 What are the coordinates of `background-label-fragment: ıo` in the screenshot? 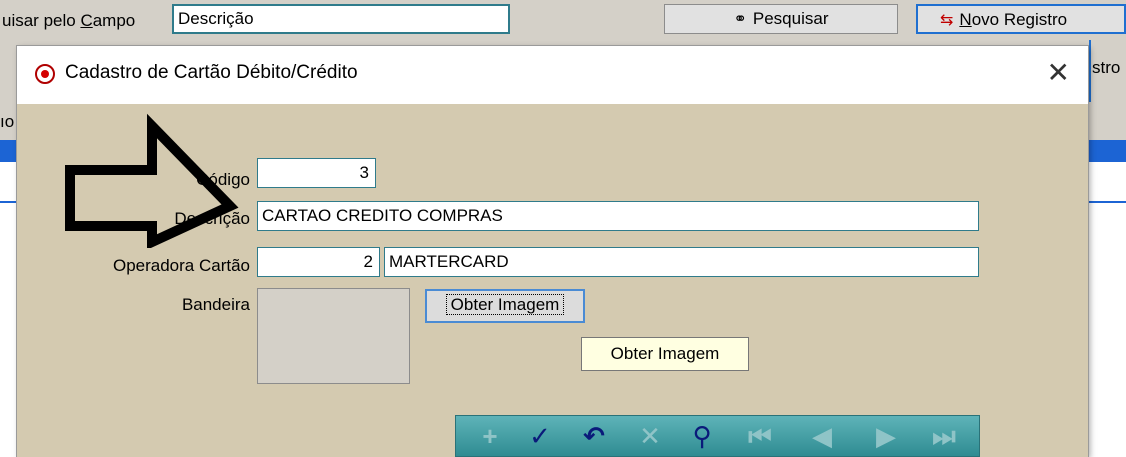 It's located at (7, 121).